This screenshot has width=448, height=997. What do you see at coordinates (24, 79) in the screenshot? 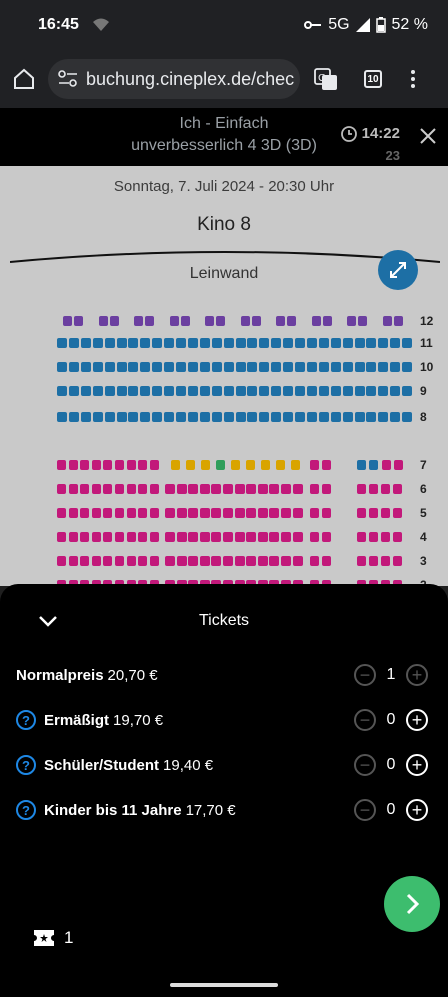
I see `home-icon` at bounding box center [24, 79].